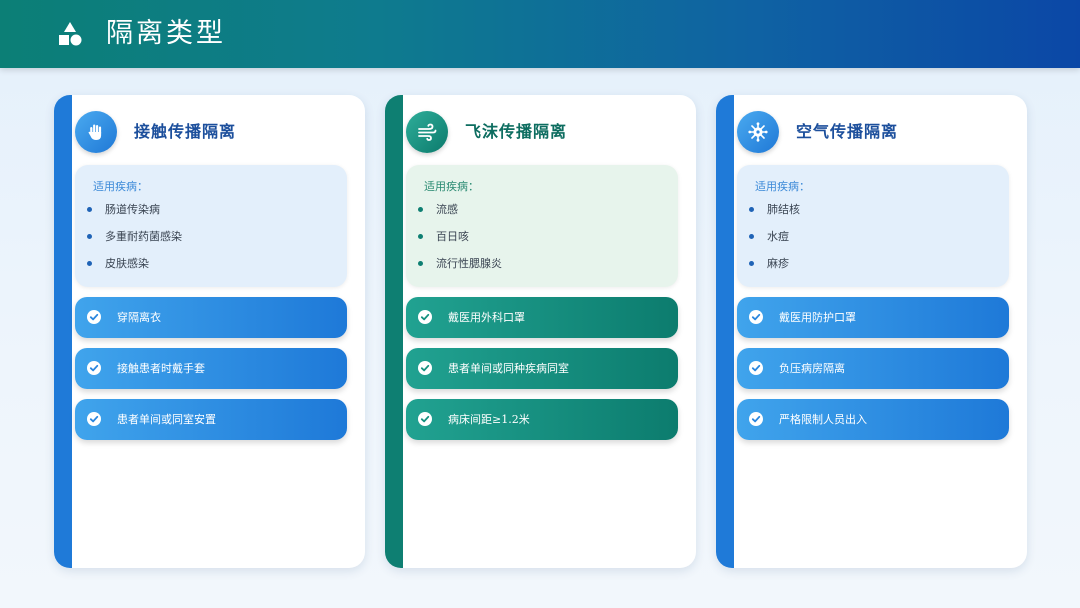 The image size is (1080, 608). I want to click on virus-icon, so click(758, 132).